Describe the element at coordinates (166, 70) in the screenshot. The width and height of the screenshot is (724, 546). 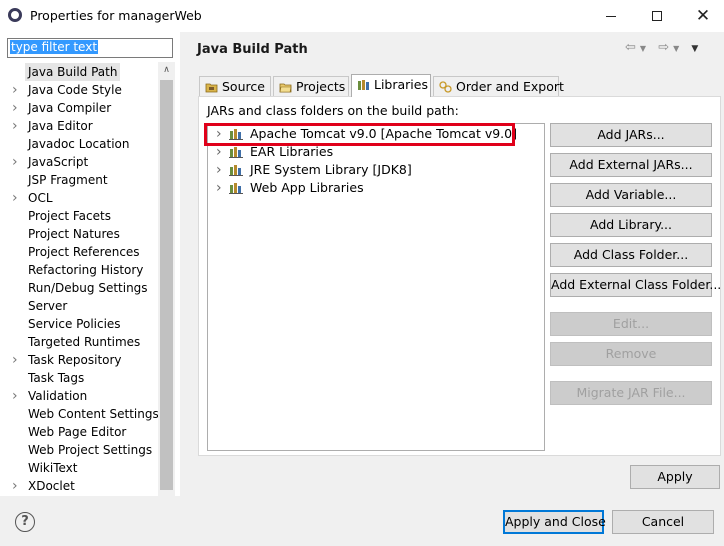
I see `scroll-up-icon: ∧` at that location.